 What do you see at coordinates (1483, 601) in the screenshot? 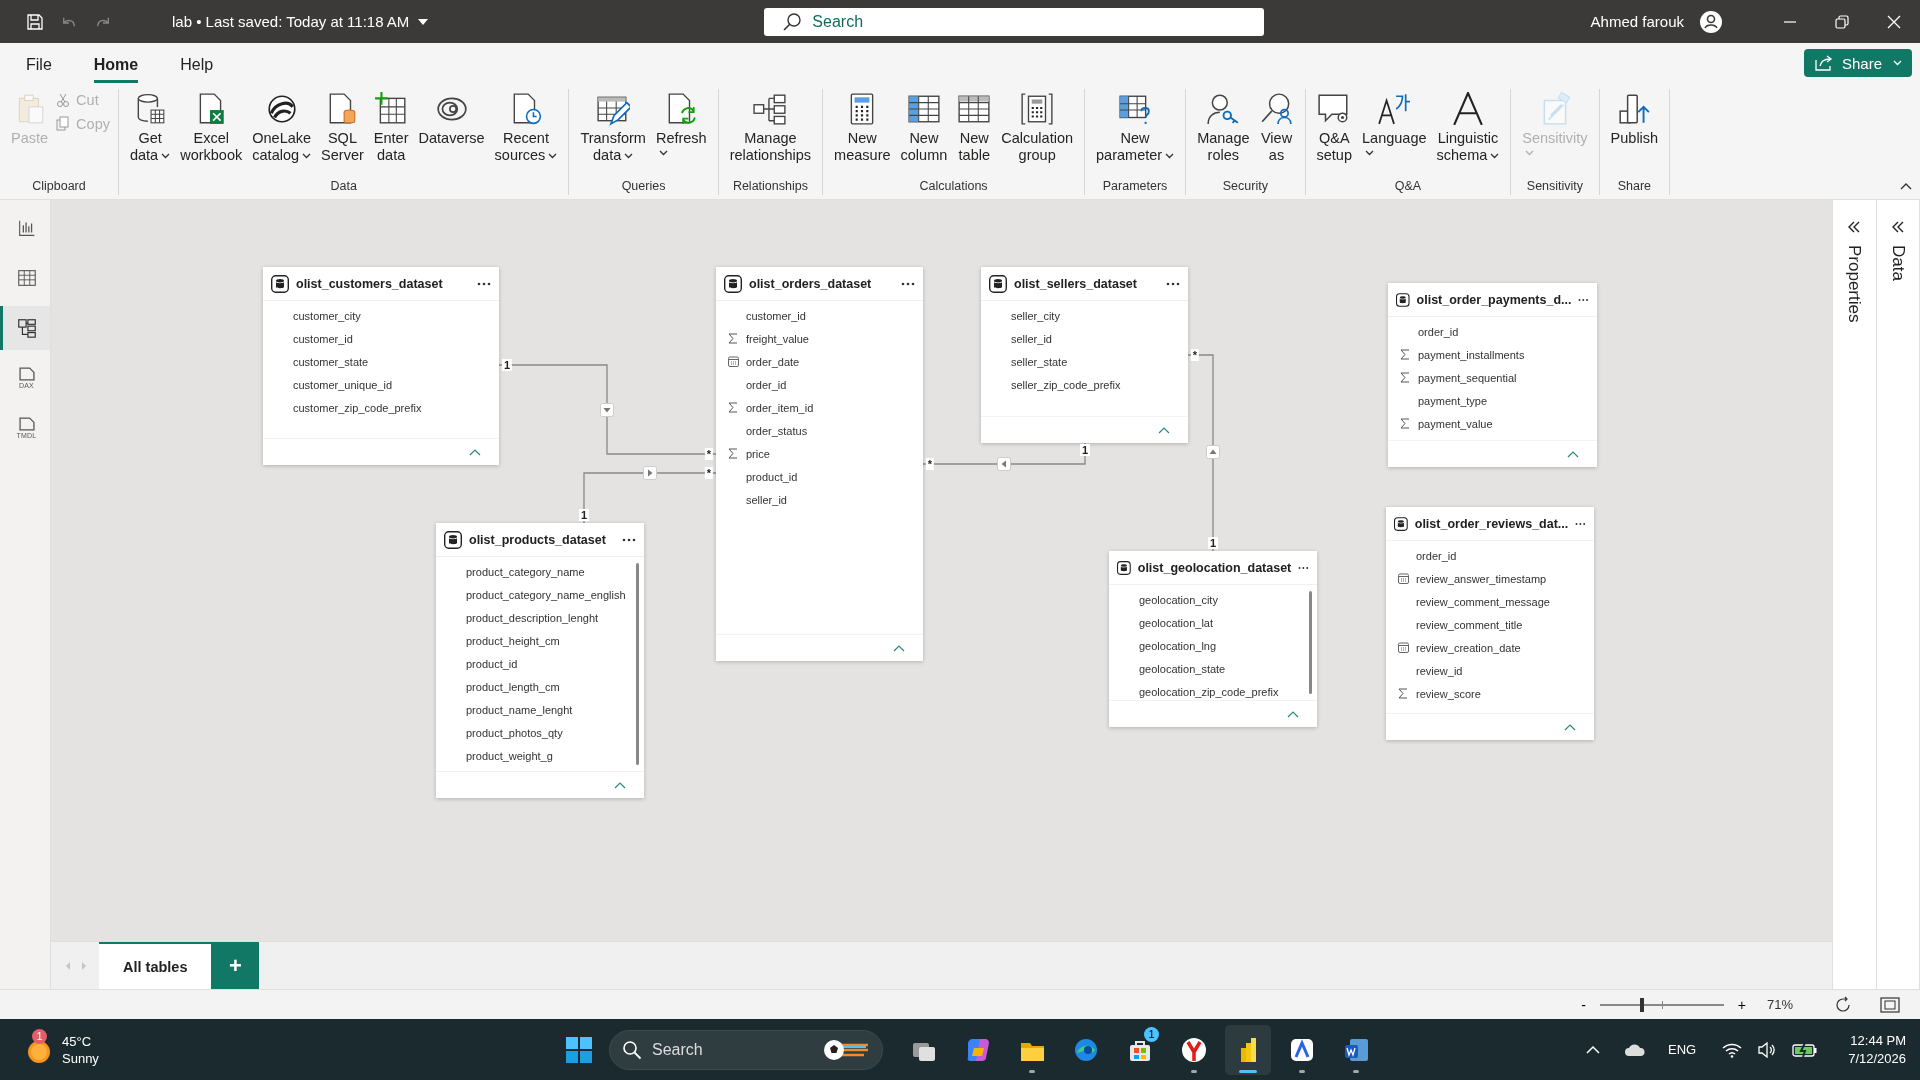
I see `field-name: review_comment_message` at bounding box center [1483, 601].